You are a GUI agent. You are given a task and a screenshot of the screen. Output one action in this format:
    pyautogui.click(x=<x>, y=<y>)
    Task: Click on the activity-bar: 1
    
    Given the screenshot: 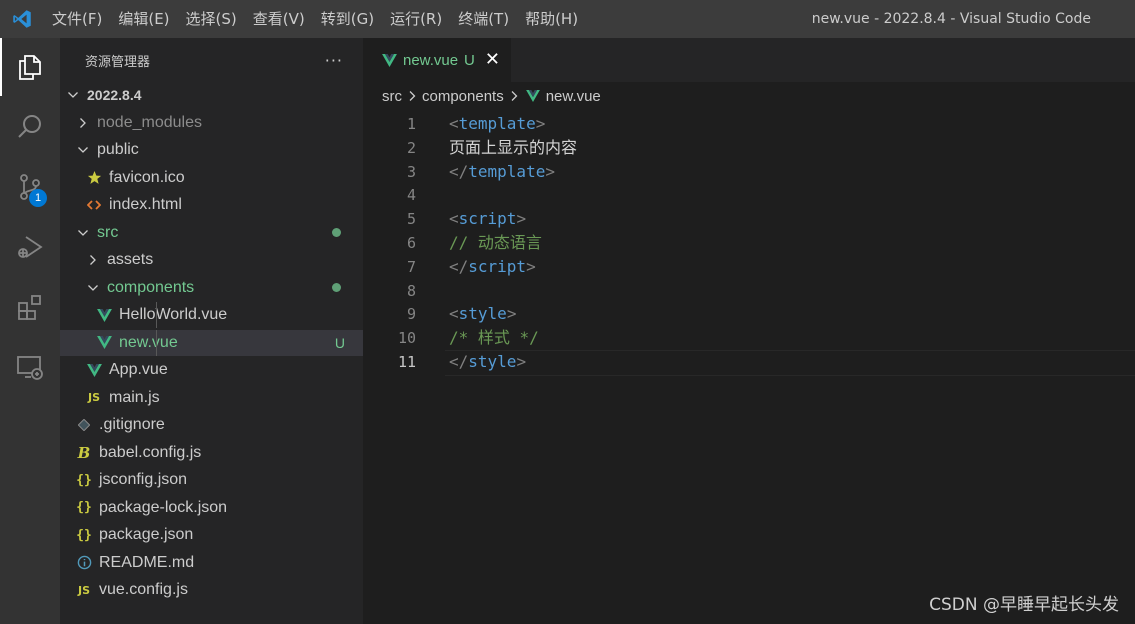 What is the action you would take?
    pyautogui.click(x=30, y=331)
    